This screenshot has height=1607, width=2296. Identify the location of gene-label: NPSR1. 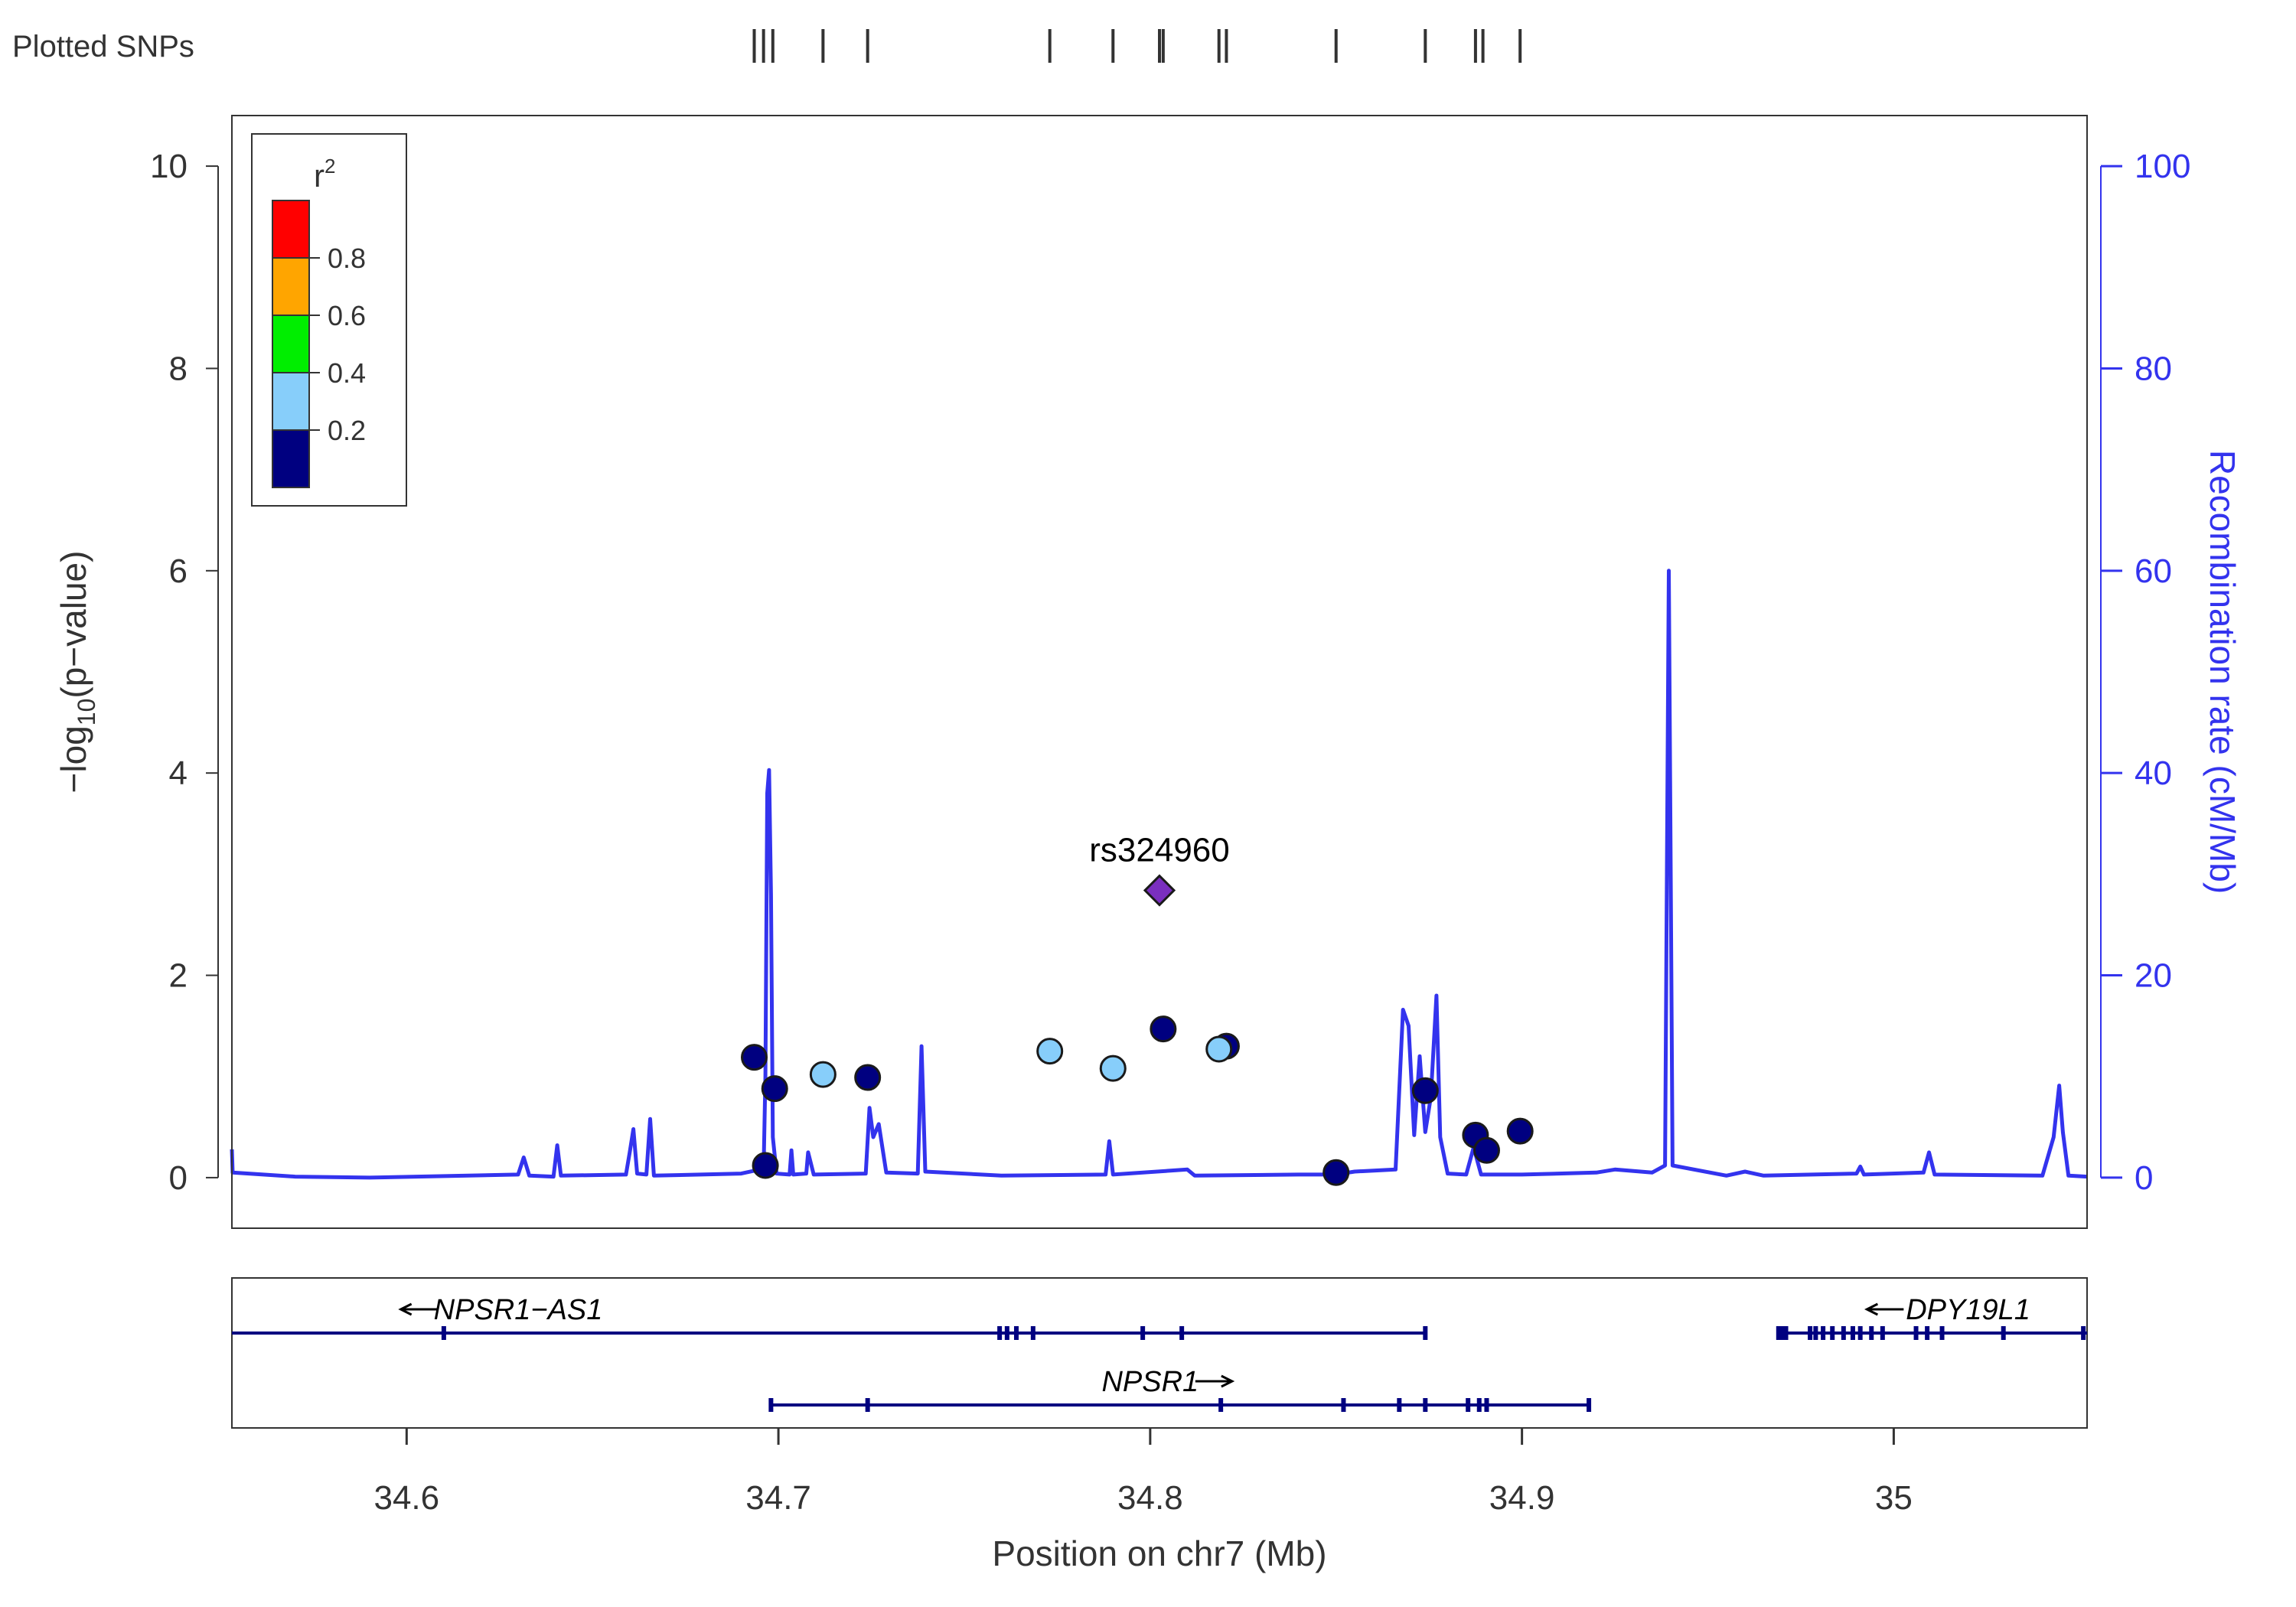
(1150, 1382).